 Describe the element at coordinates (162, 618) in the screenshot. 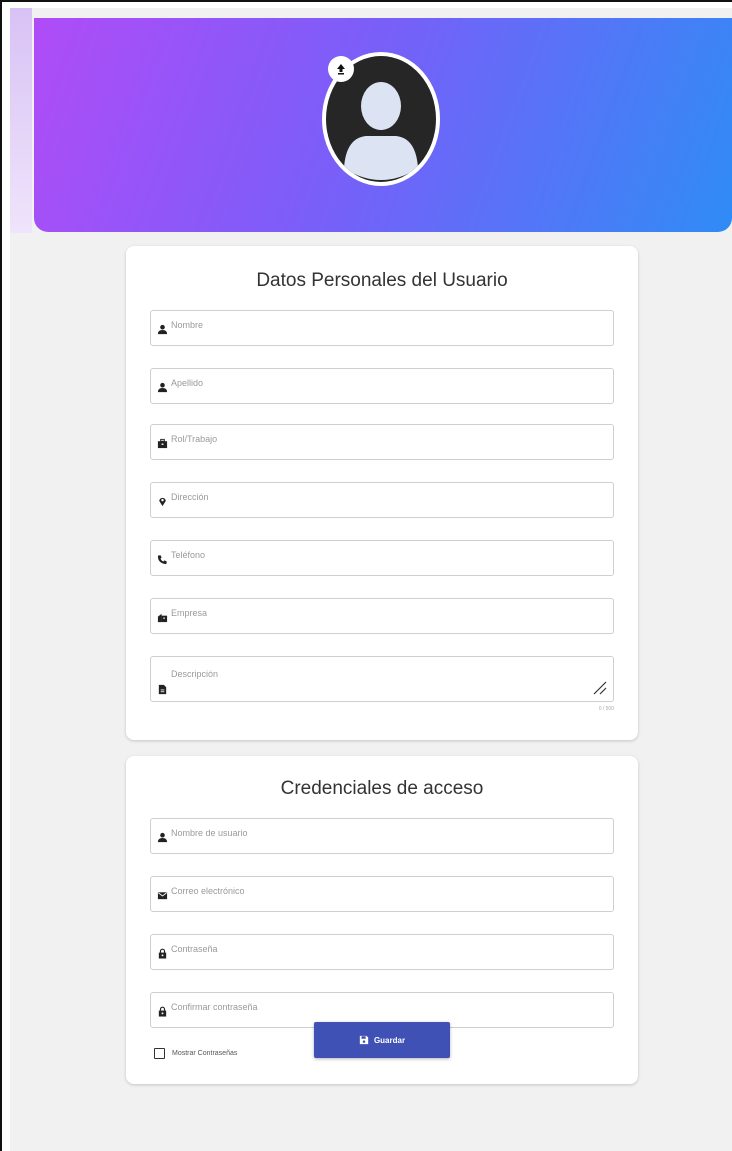

I see `building-icon` at that location.